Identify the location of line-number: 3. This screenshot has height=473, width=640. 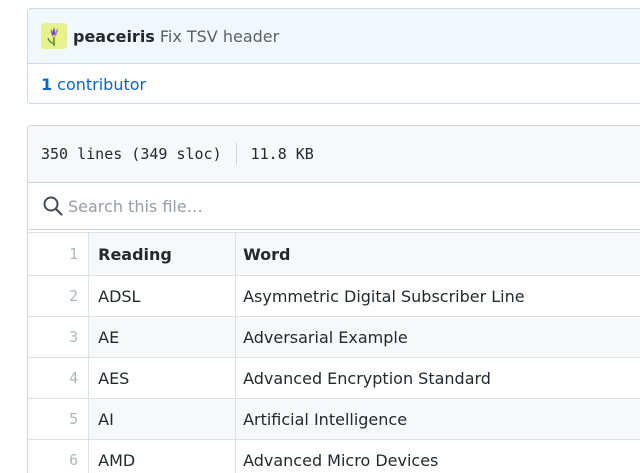
(58, 337).